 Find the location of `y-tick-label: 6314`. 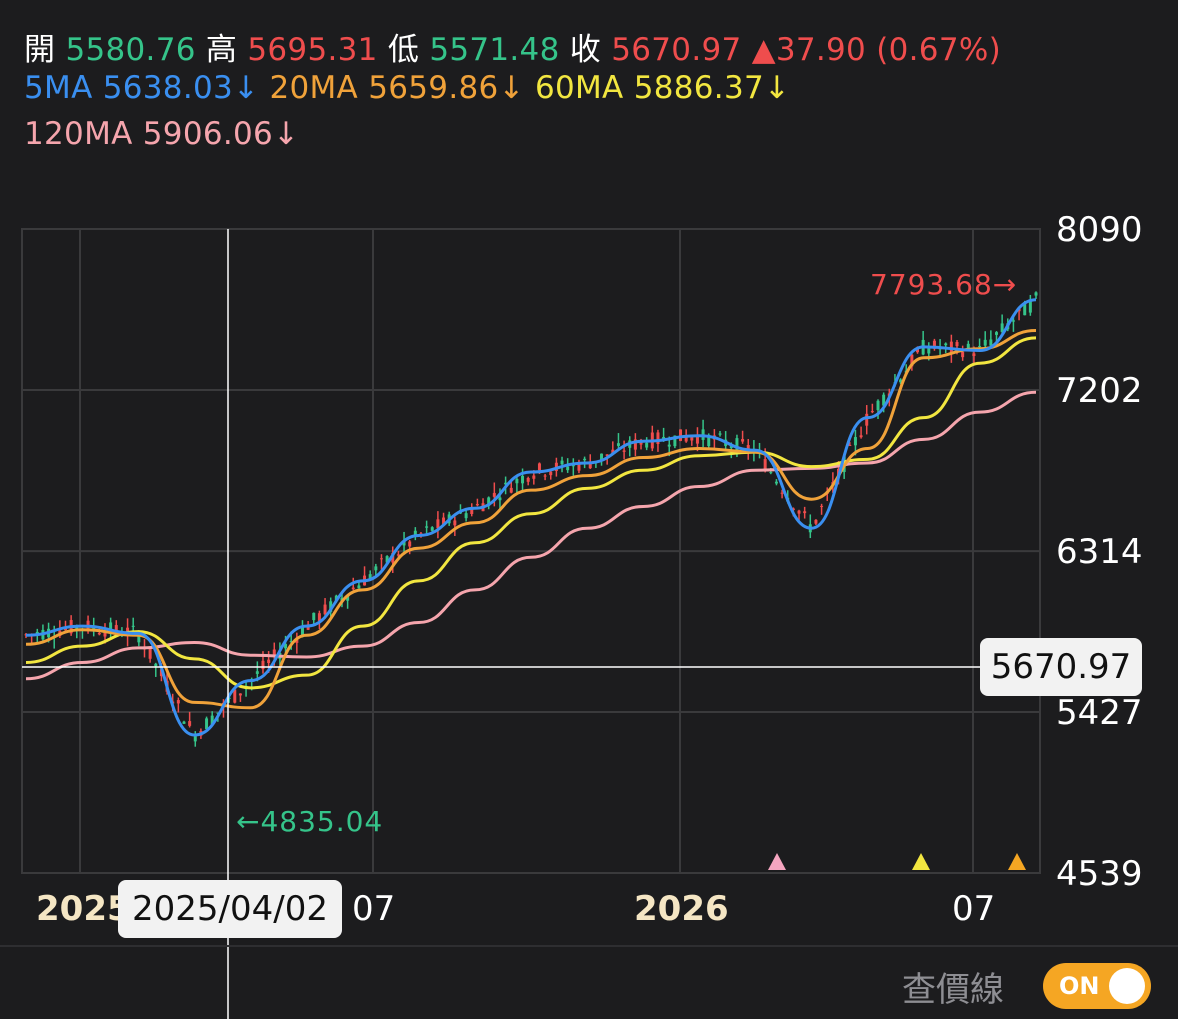

y-tick-label: 6314 is located at coordinates (1099, 552).